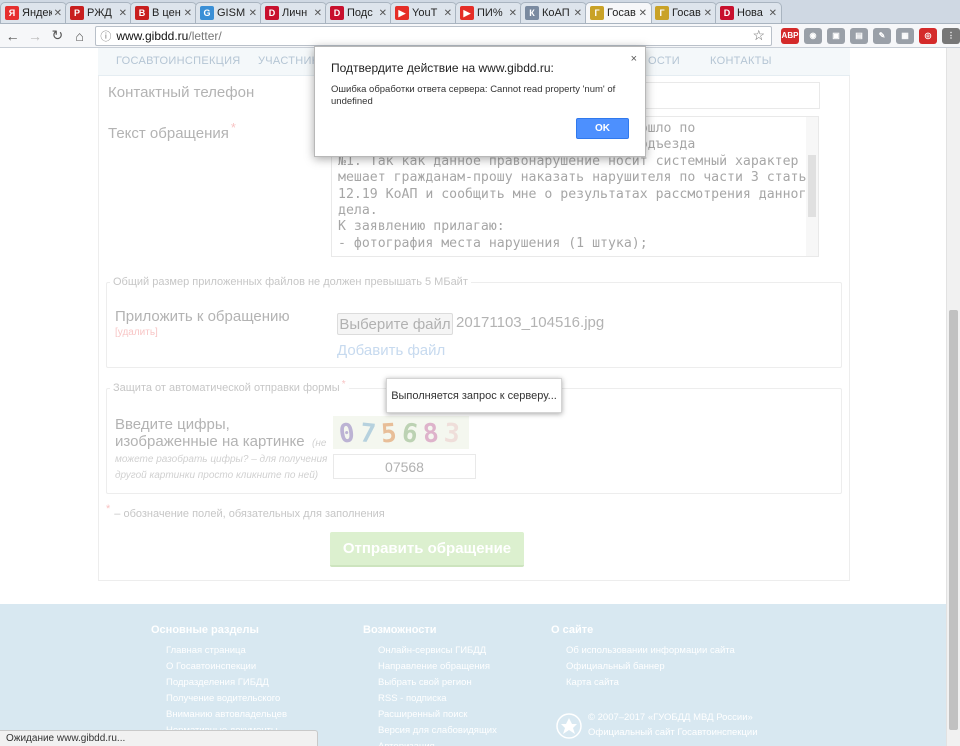 The height and width of the screenshot is (746, 960). Describe the element at coordinates (205, 35) in the screenshot. I see `url-path: /letter/` at that location.